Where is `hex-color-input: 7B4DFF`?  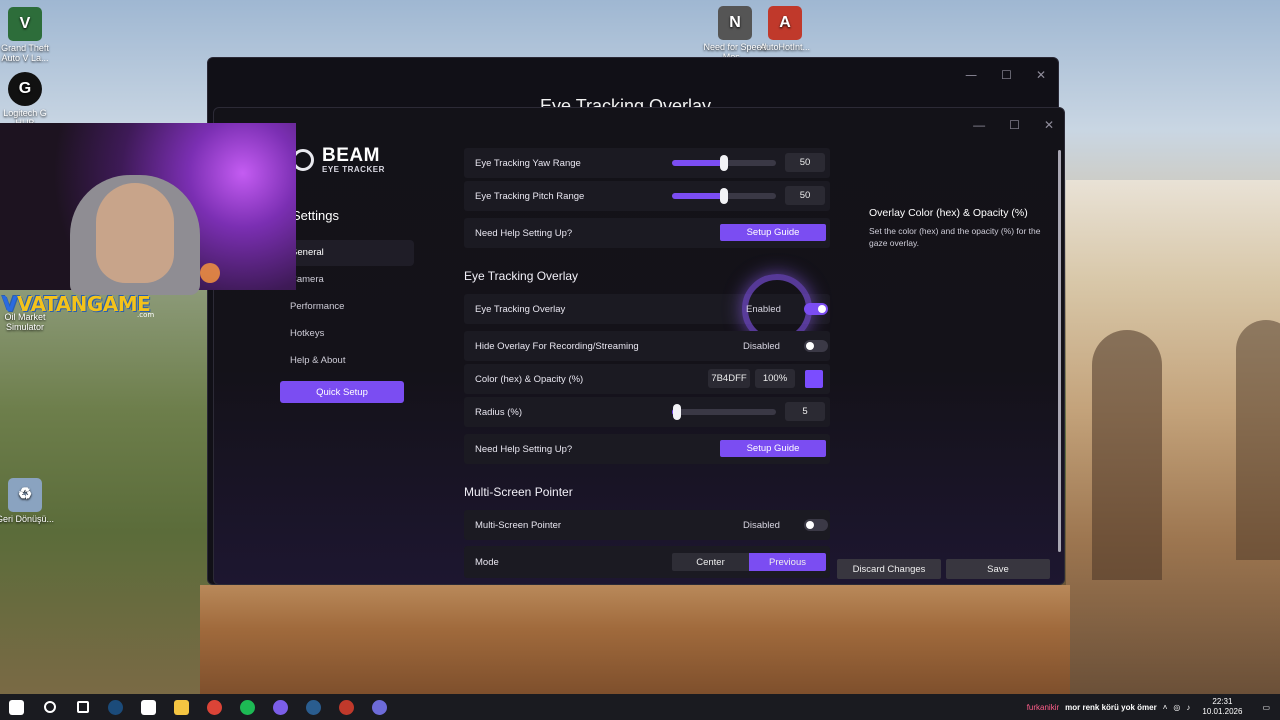
hex-color-input: 7B4DFF is located at coordinates (729, 378).